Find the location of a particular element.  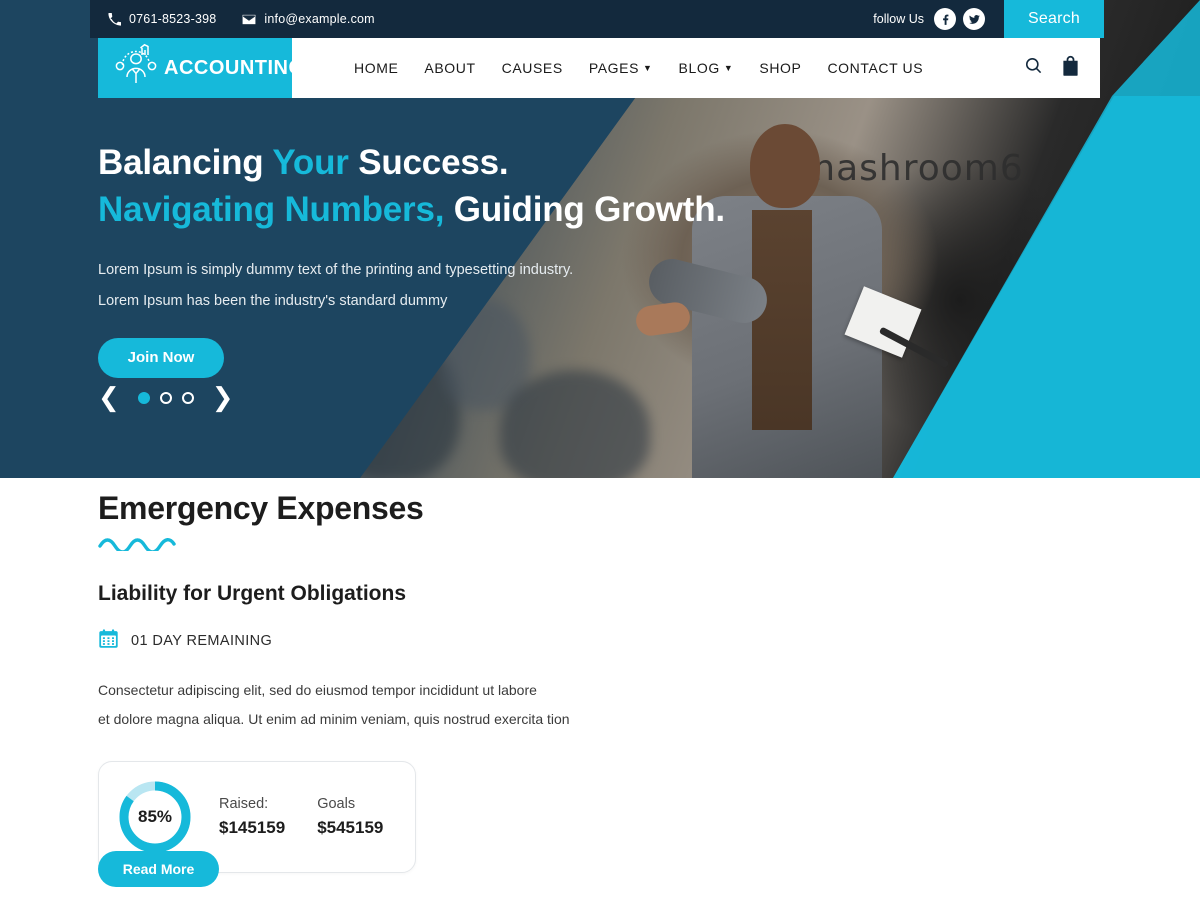

calendar-icon is located at coordinates (108, 641).